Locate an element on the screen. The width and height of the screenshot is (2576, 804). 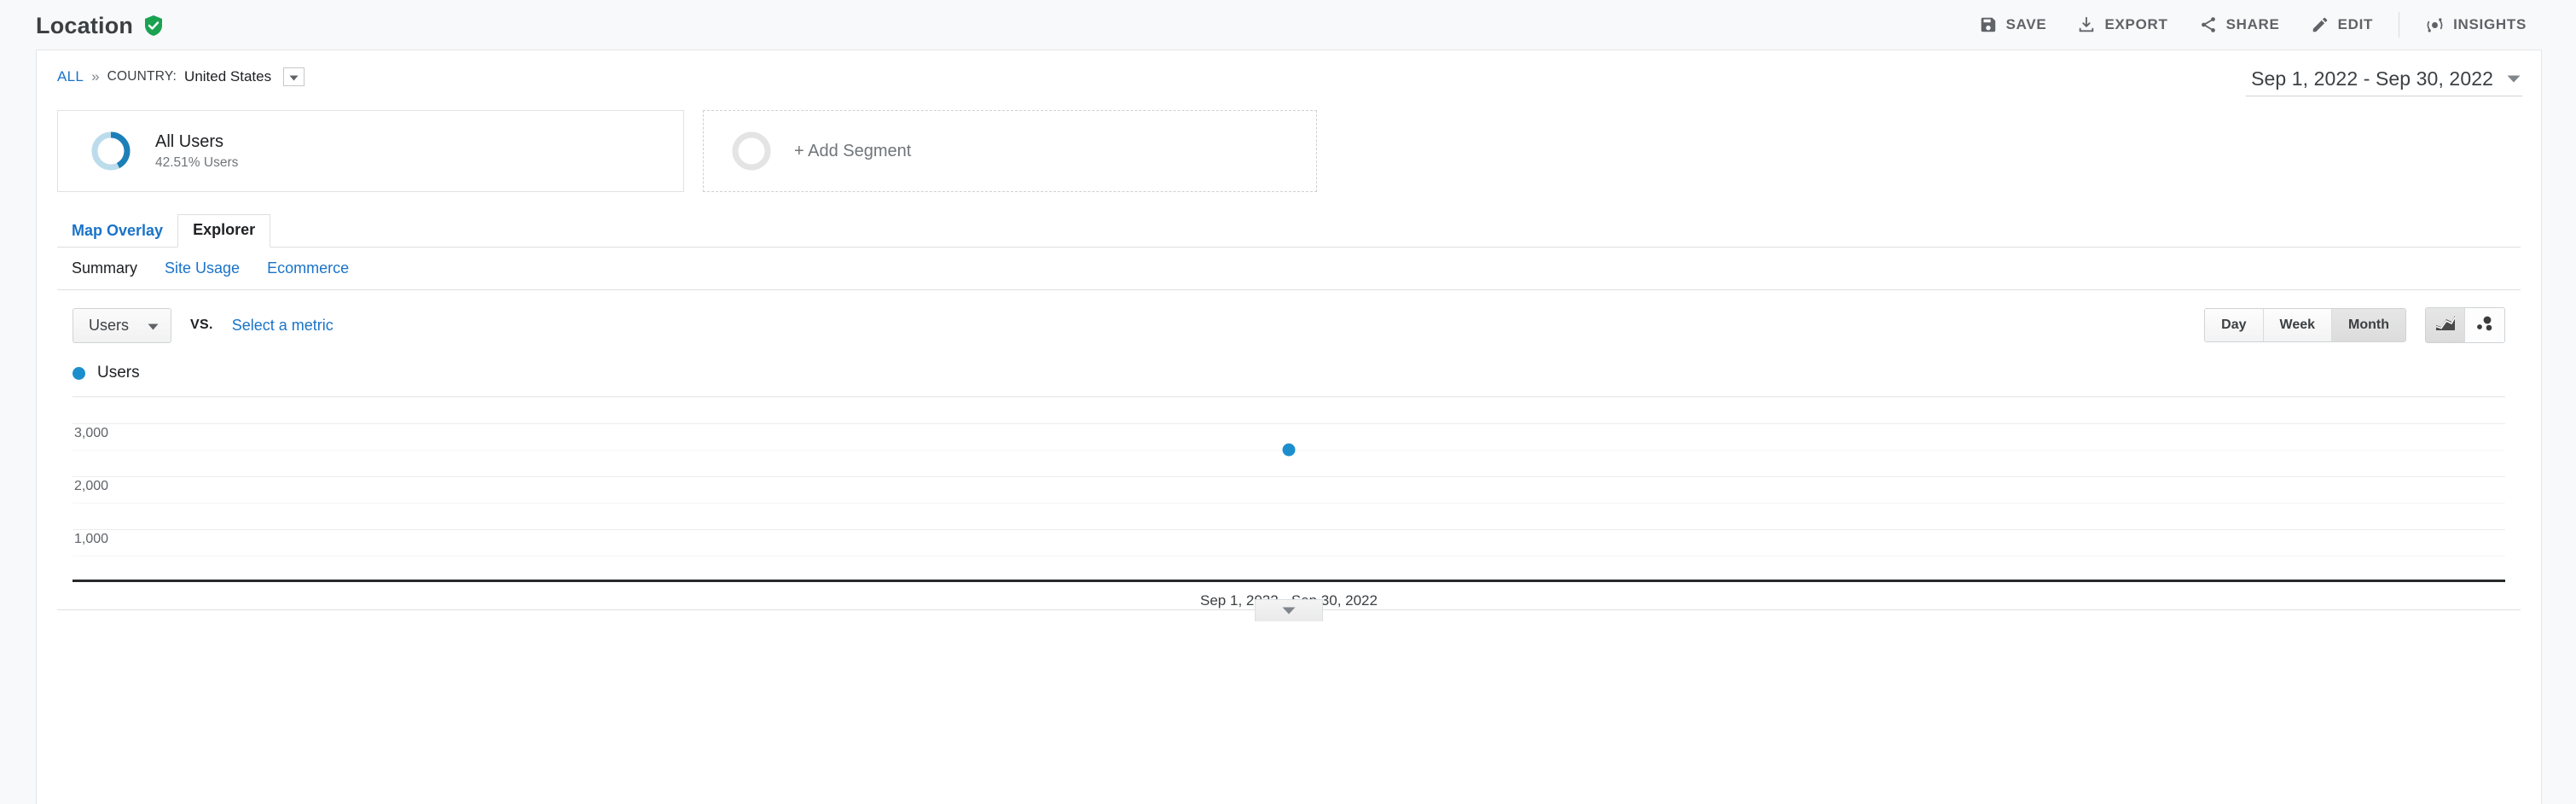
segment-name: All Users is located at coordinates (189, 141).